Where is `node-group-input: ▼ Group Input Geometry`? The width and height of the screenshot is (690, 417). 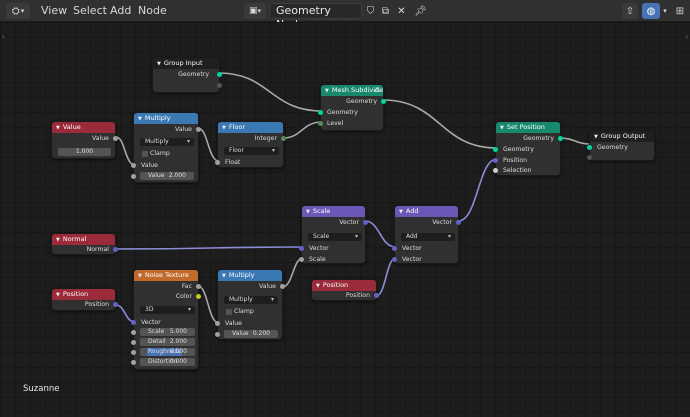 node-group-input: ▼ Group Input Geometry is located at coordinates (187, 75).